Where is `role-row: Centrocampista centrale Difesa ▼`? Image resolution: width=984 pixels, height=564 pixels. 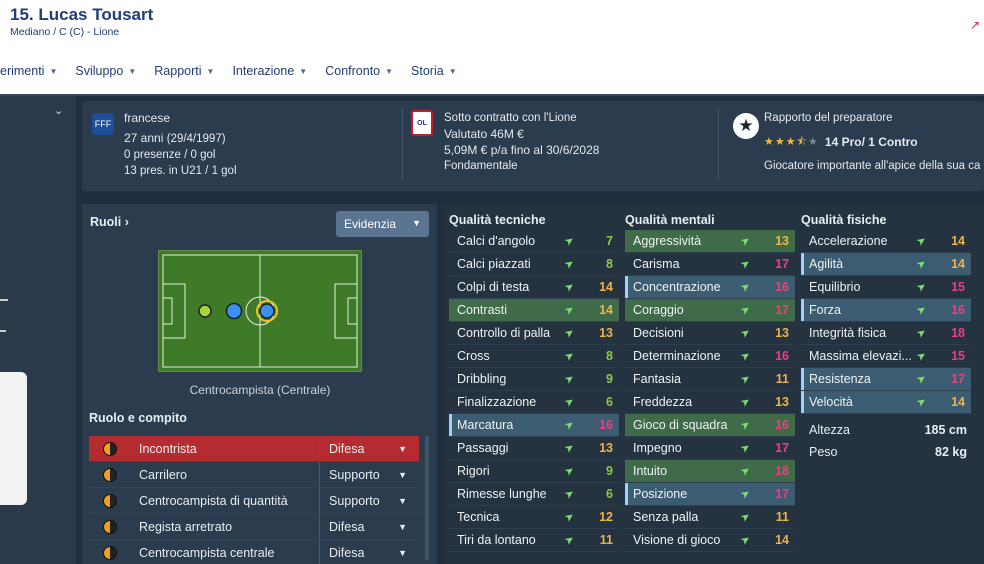
role-row: Centrocampista centrale Difesa ▼ is located at coordinates (254, 552).